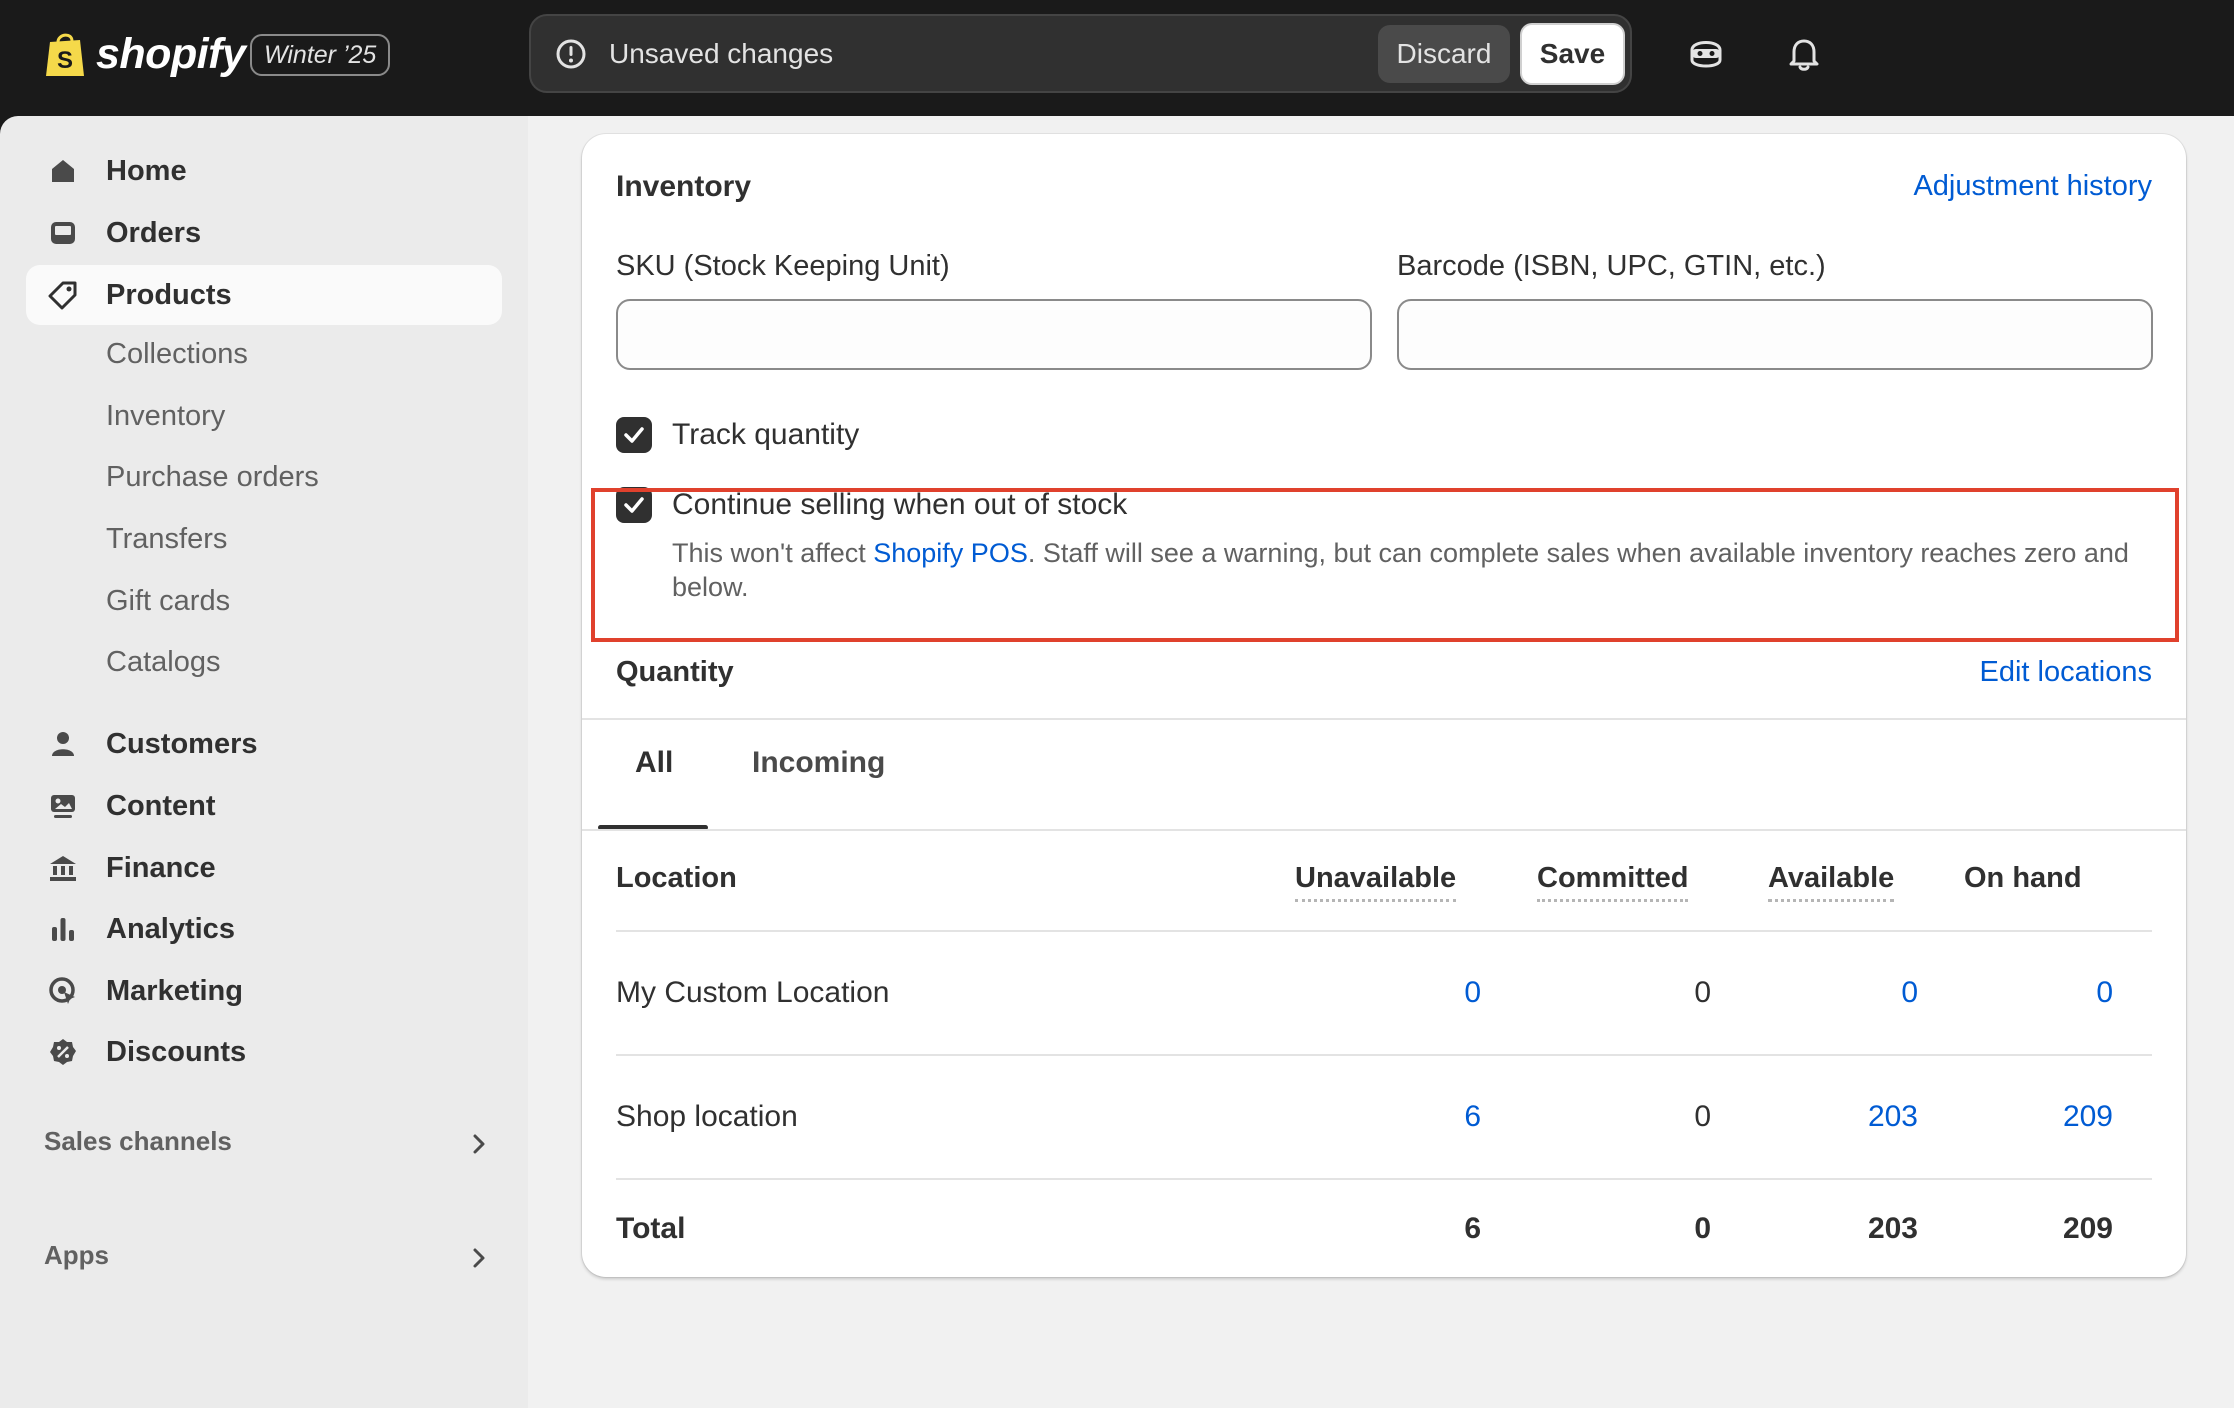 The image size is (2234, 1408). I want to click on shopify-logo: S shopify, so click(145, 54).